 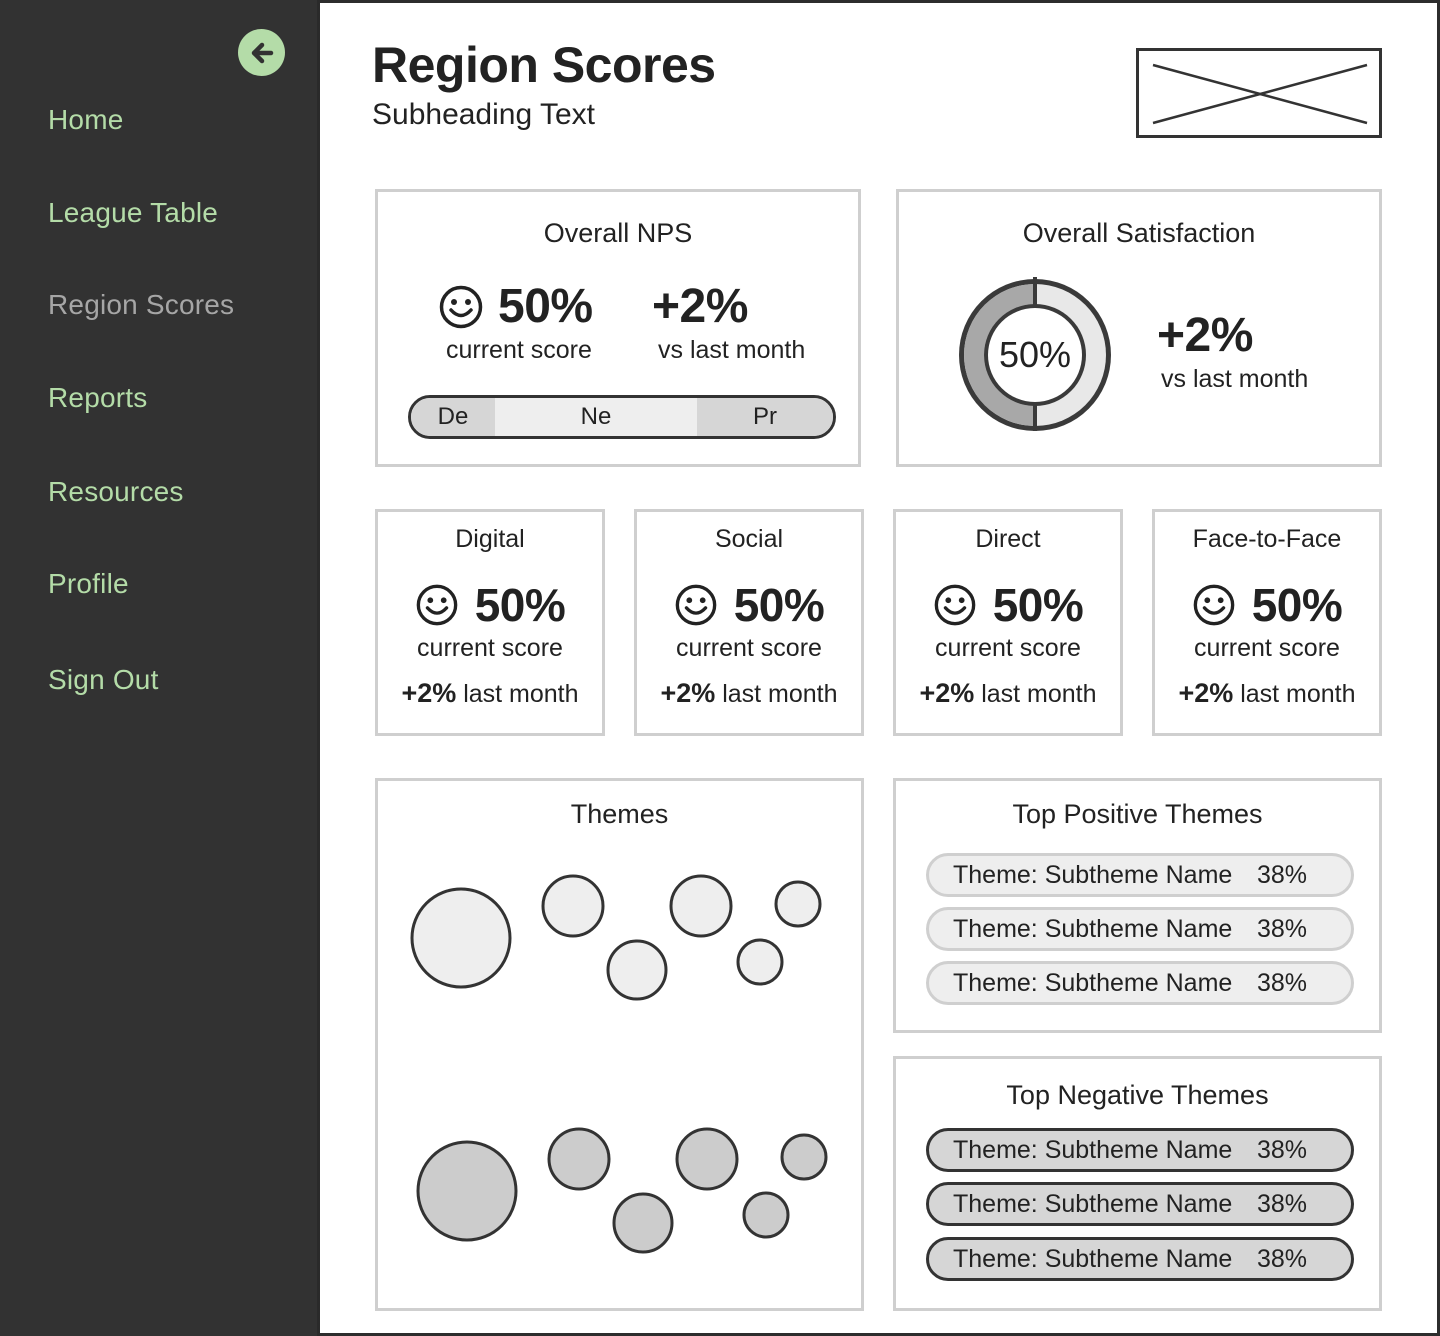 I want to click on nps-score: 50%, so click(x=545, y=306).